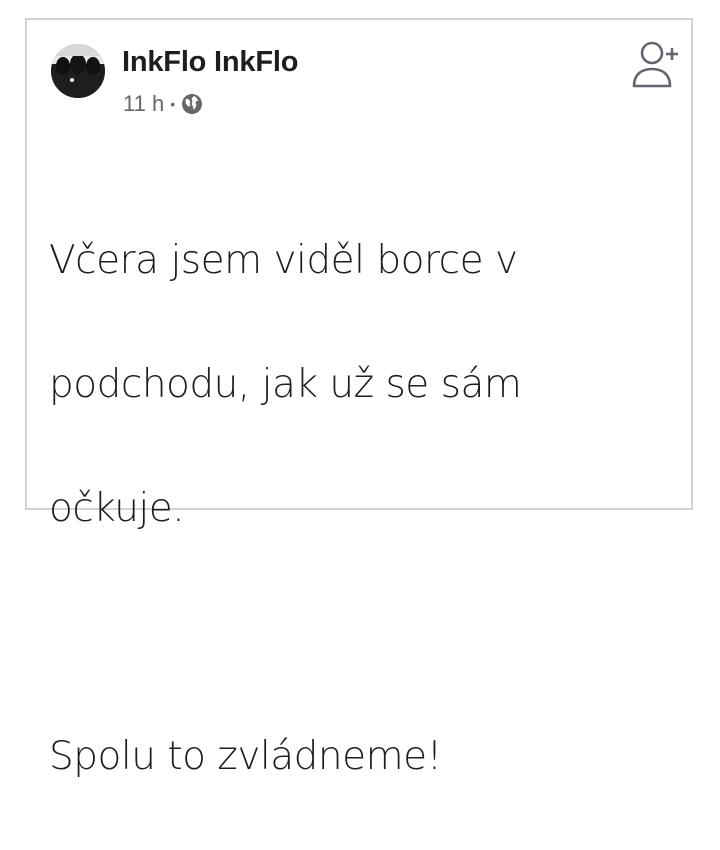 The width and height of the screenshot is (720, 850). Describe the element at coordinates (117, 508) in the screenshot. I see `post-text-line: očkuje.` at that location.